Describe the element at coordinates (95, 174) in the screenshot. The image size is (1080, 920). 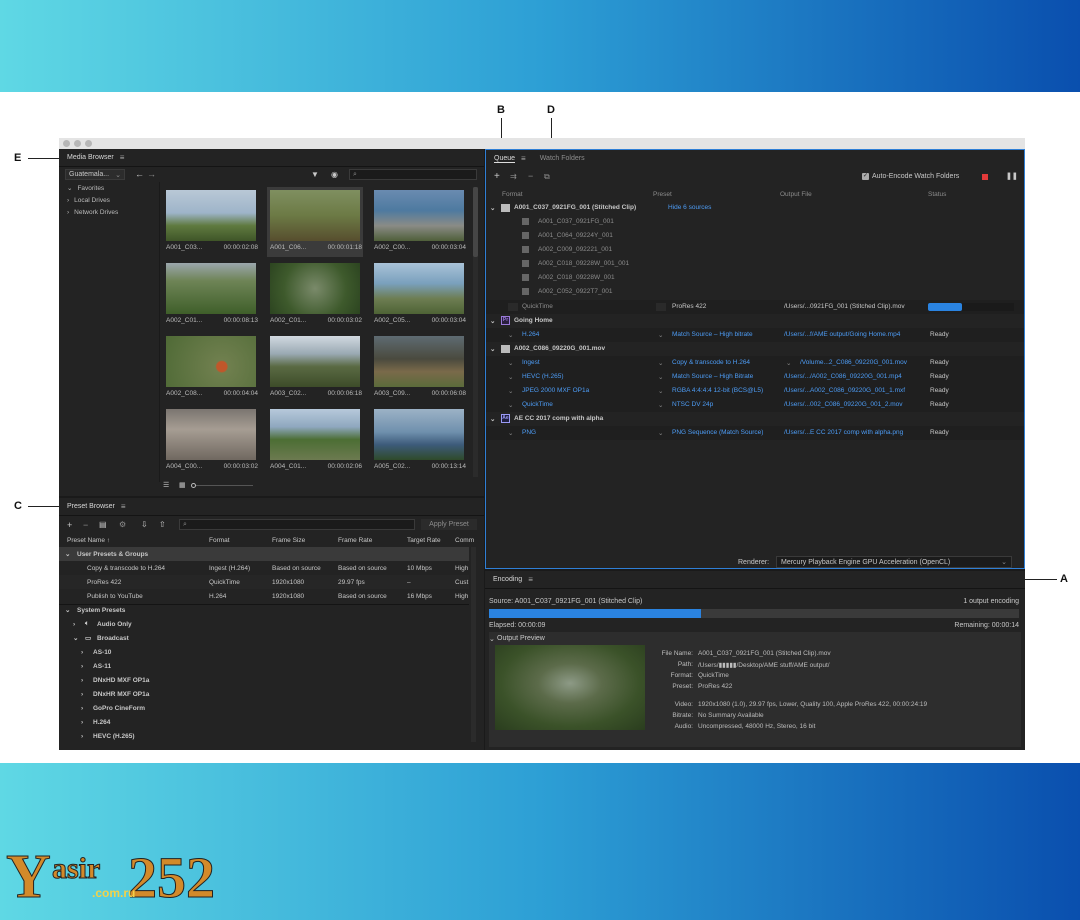
I see `location-dropdown: Guatemala... ⌄` at that location.